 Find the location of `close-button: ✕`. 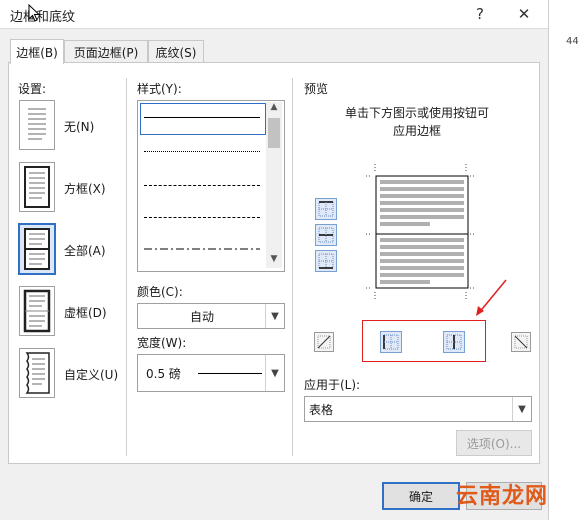

close-button: ✕ is located at coordinates (524, 14).